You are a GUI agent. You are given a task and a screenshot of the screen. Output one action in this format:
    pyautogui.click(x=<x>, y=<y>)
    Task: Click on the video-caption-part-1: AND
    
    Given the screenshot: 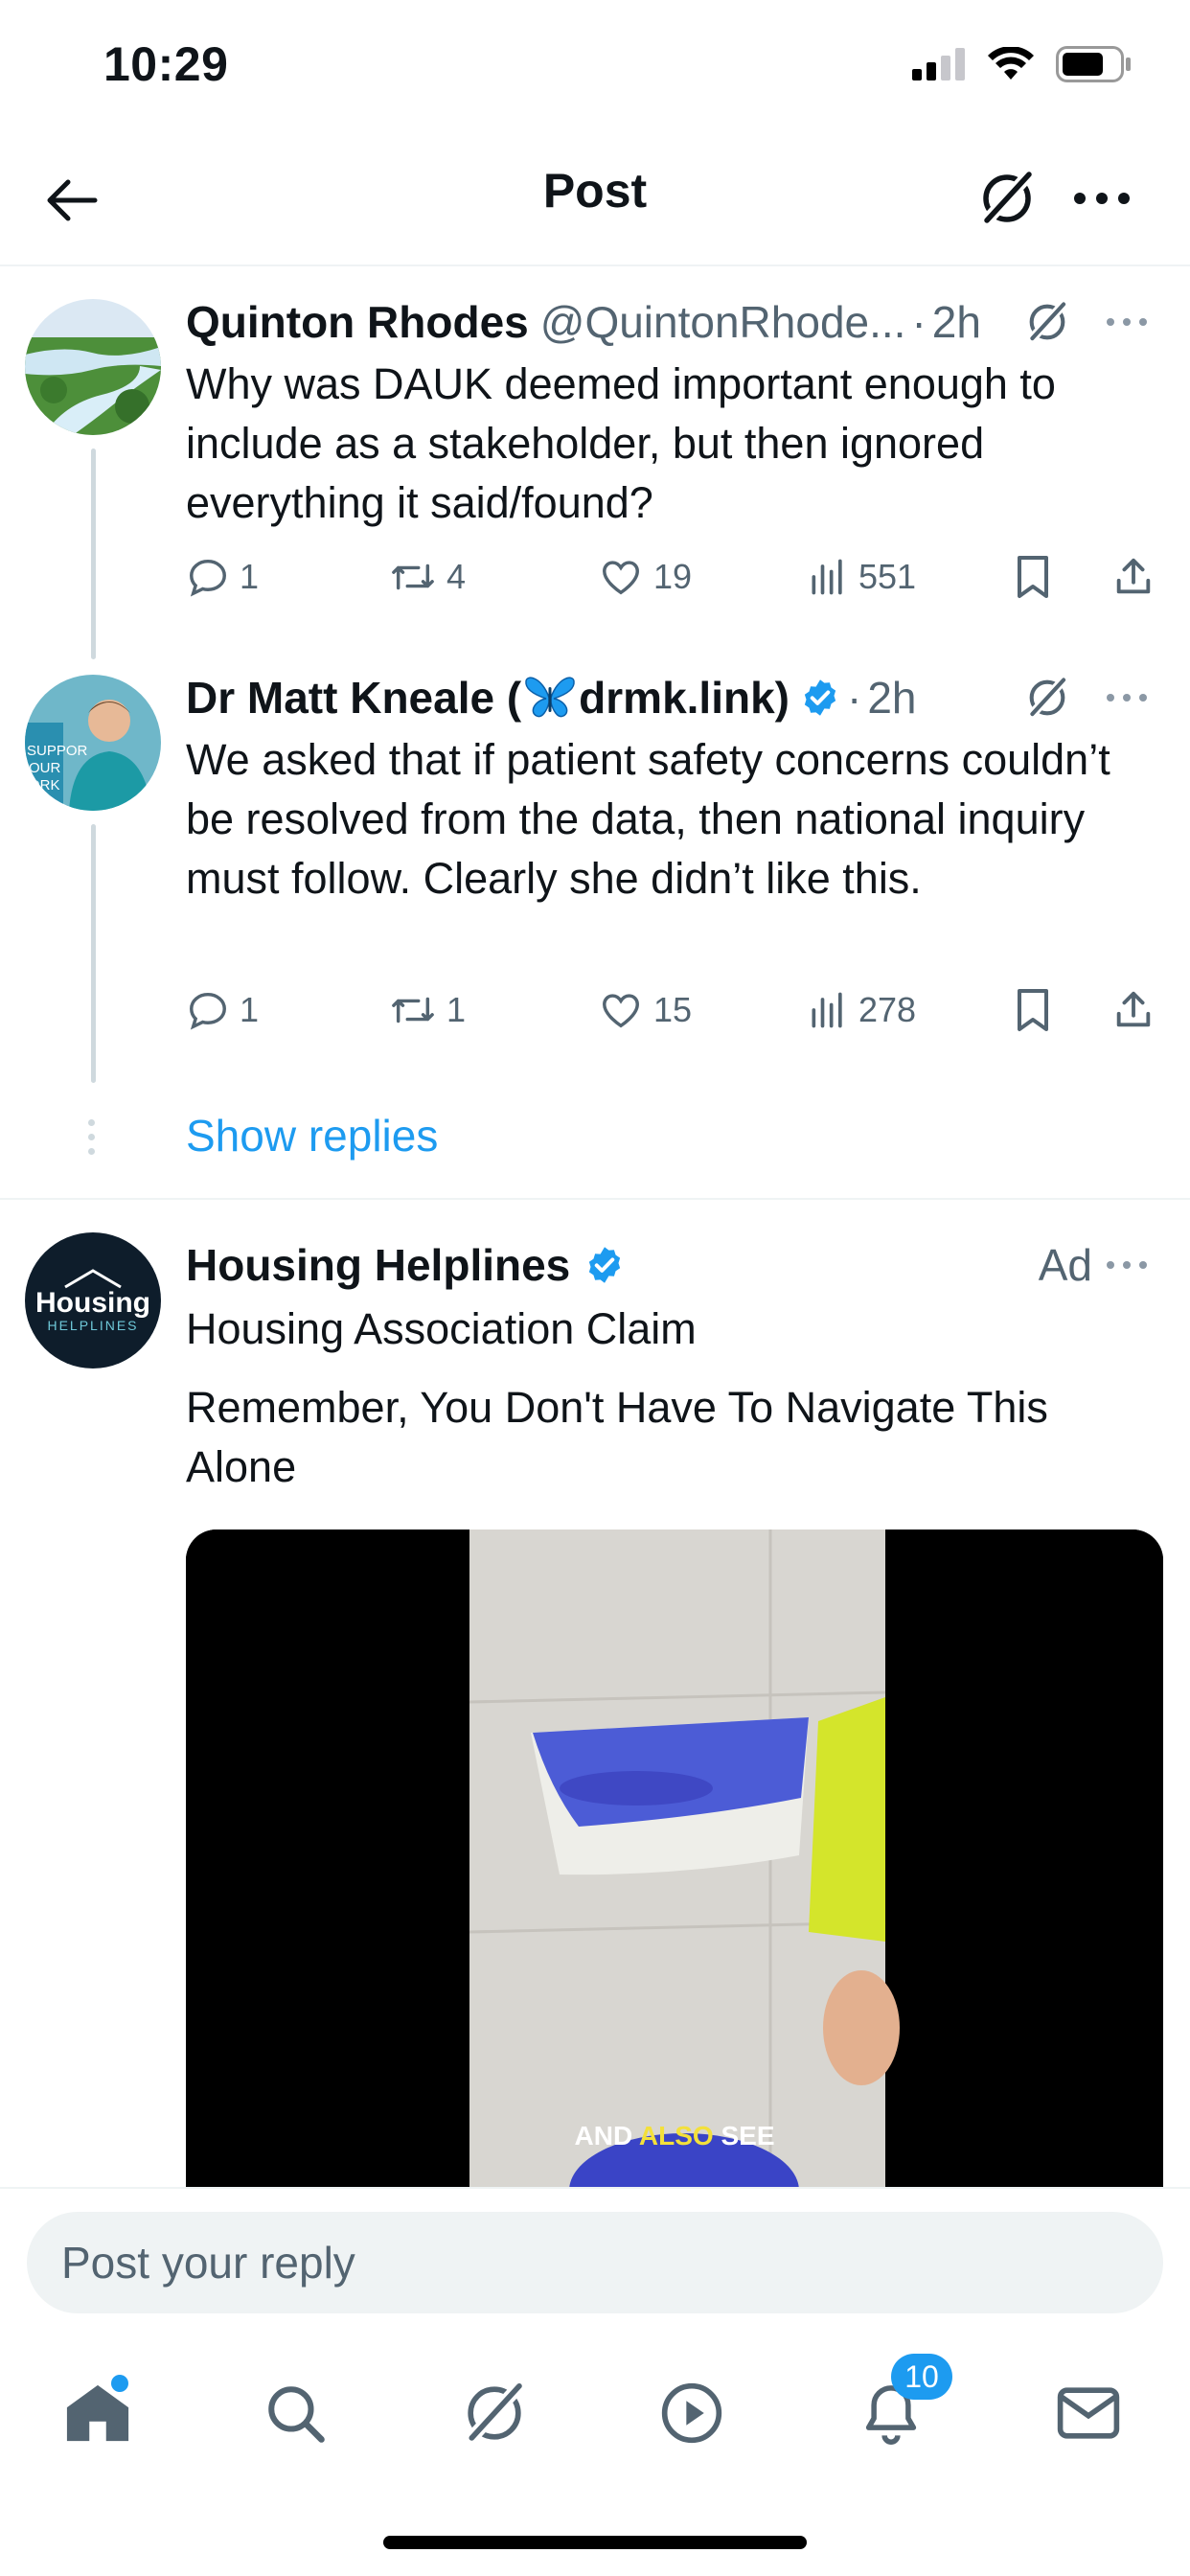 What is the action you would take?
    pyautogui.click(x=607, y=2135)
    